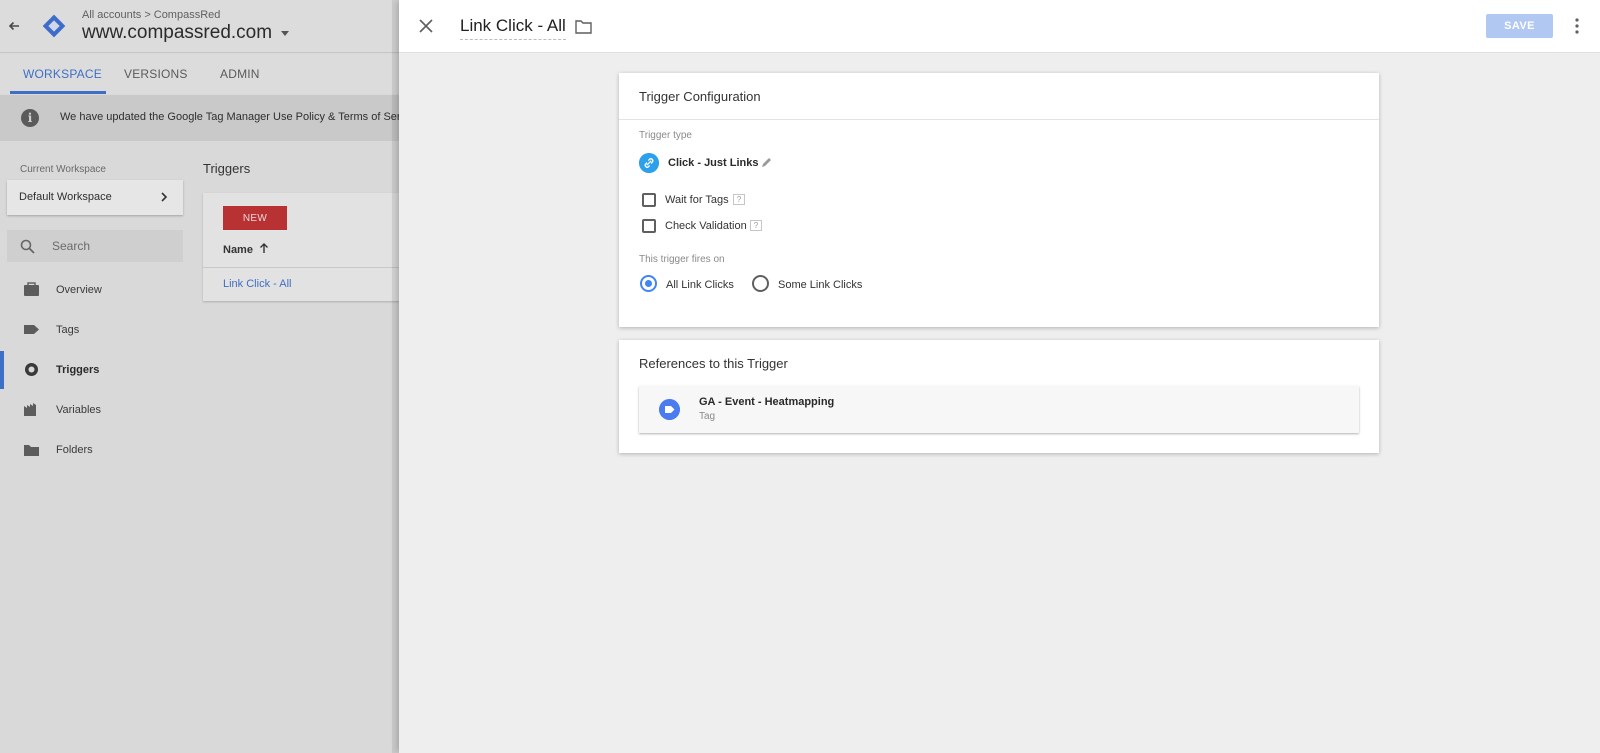 Image resolution: width=1600 pixels, height=753 pixels. Describe the element at coordinates (177, 33) in the screenshot. I see `container-selector: www.compassred.com` at that location.